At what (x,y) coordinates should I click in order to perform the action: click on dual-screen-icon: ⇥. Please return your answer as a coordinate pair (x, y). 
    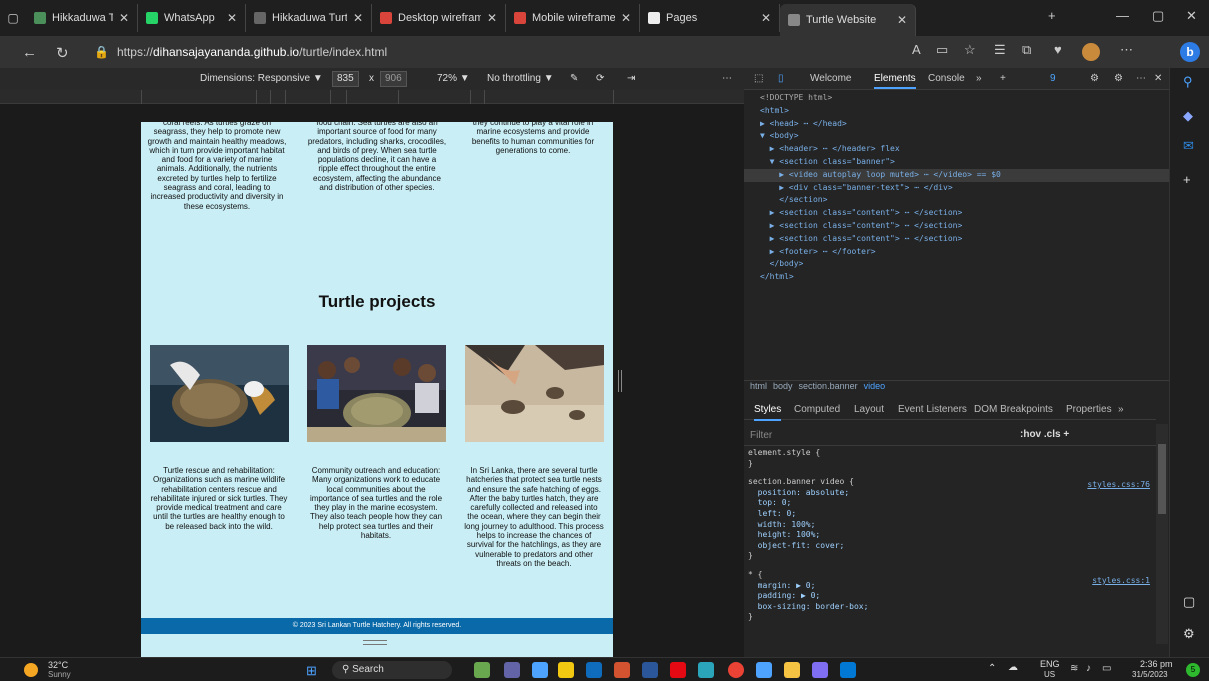
    Looking at the image, I should click on (631, 78).